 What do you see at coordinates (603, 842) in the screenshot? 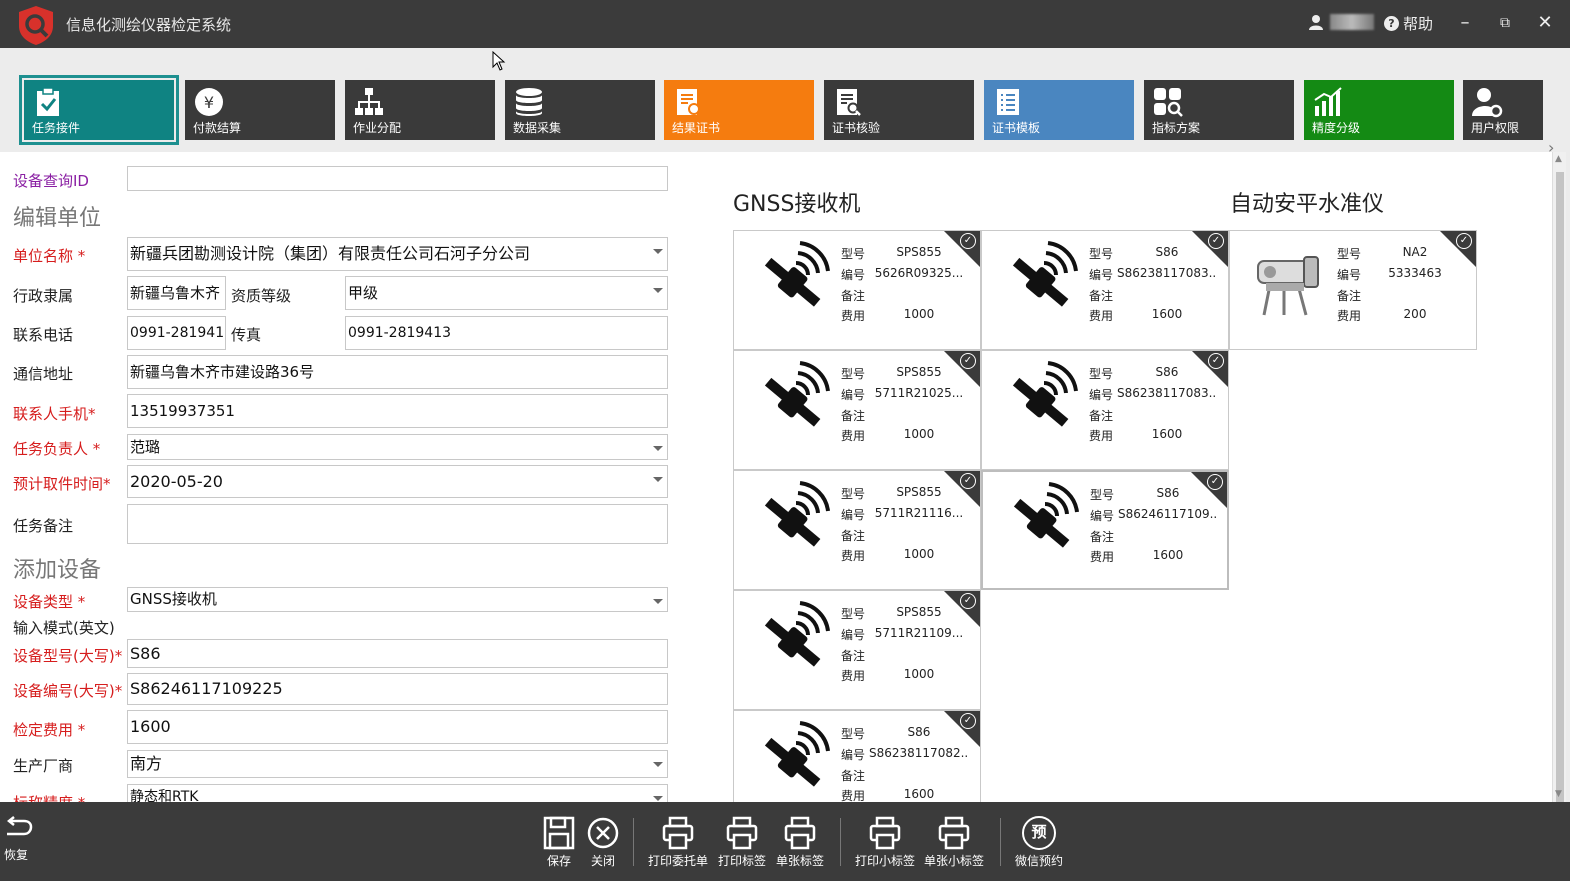
I see `close-button: 关闭` at bounding box center [603, 842].